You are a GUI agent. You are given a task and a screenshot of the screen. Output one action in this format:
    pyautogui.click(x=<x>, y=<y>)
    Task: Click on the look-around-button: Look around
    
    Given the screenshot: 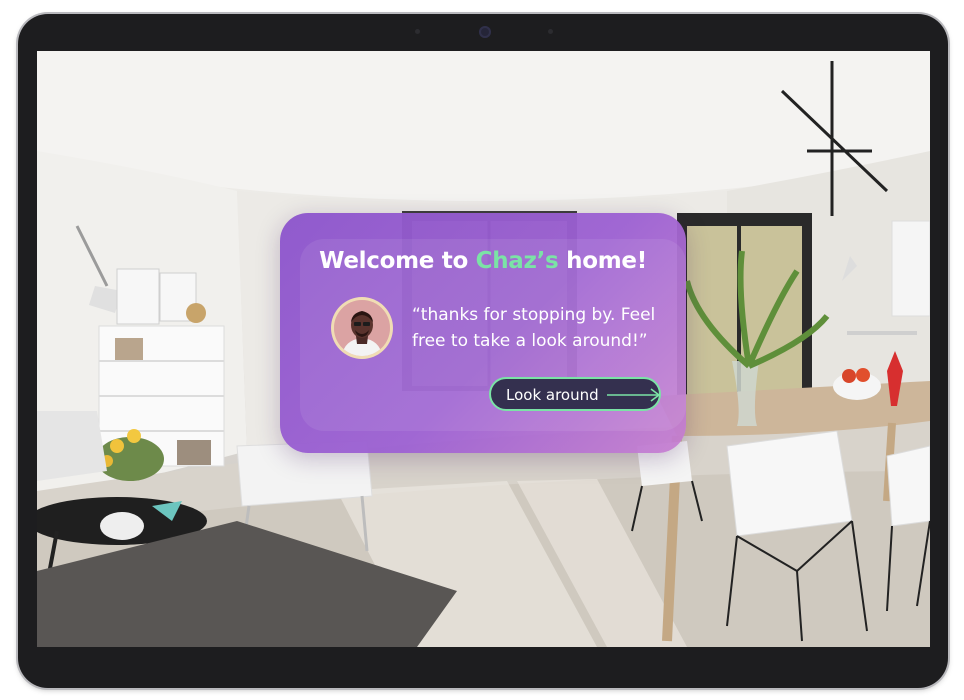 What is the action you would take?
    pyautogui.click(x=575, y=394)
    